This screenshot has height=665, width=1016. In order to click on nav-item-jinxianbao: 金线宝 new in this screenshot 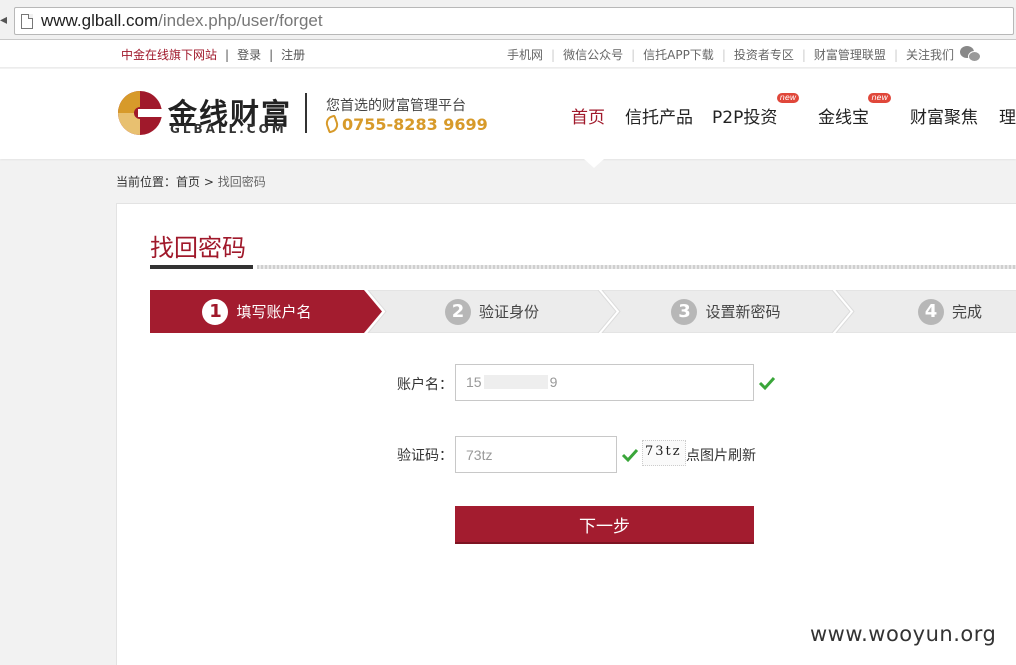, I will do `click(854, 110)`.